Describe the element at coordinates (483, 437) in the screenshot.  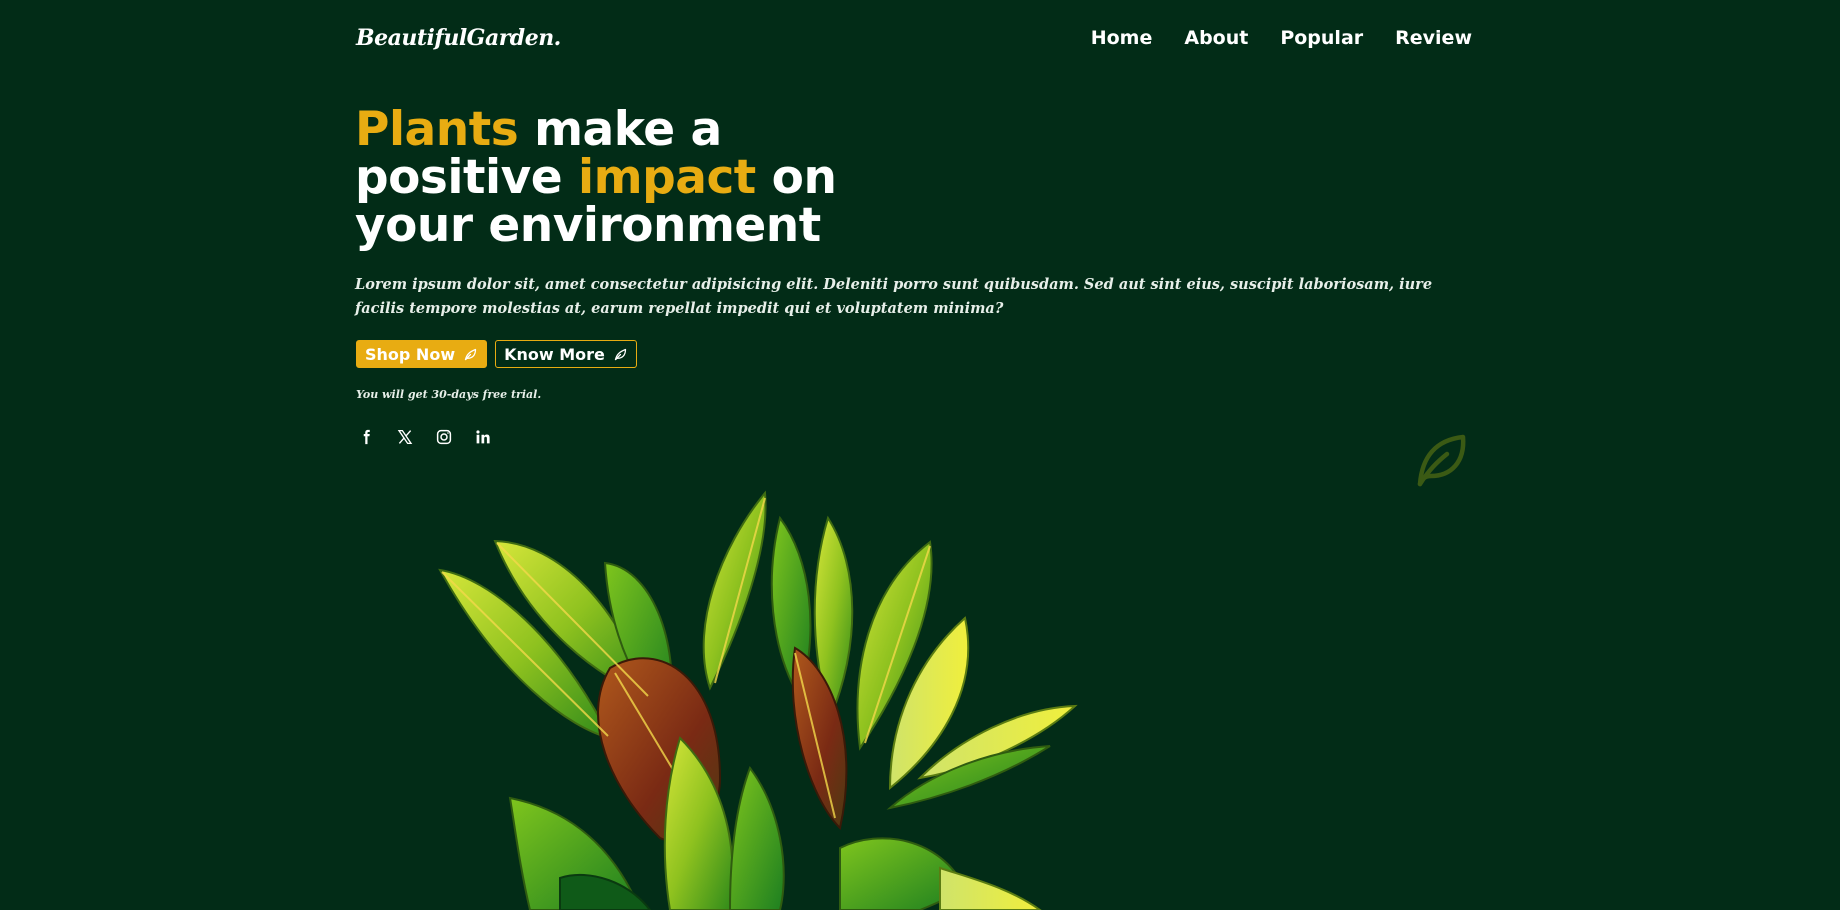
I see `linkedin-icon` at that location.